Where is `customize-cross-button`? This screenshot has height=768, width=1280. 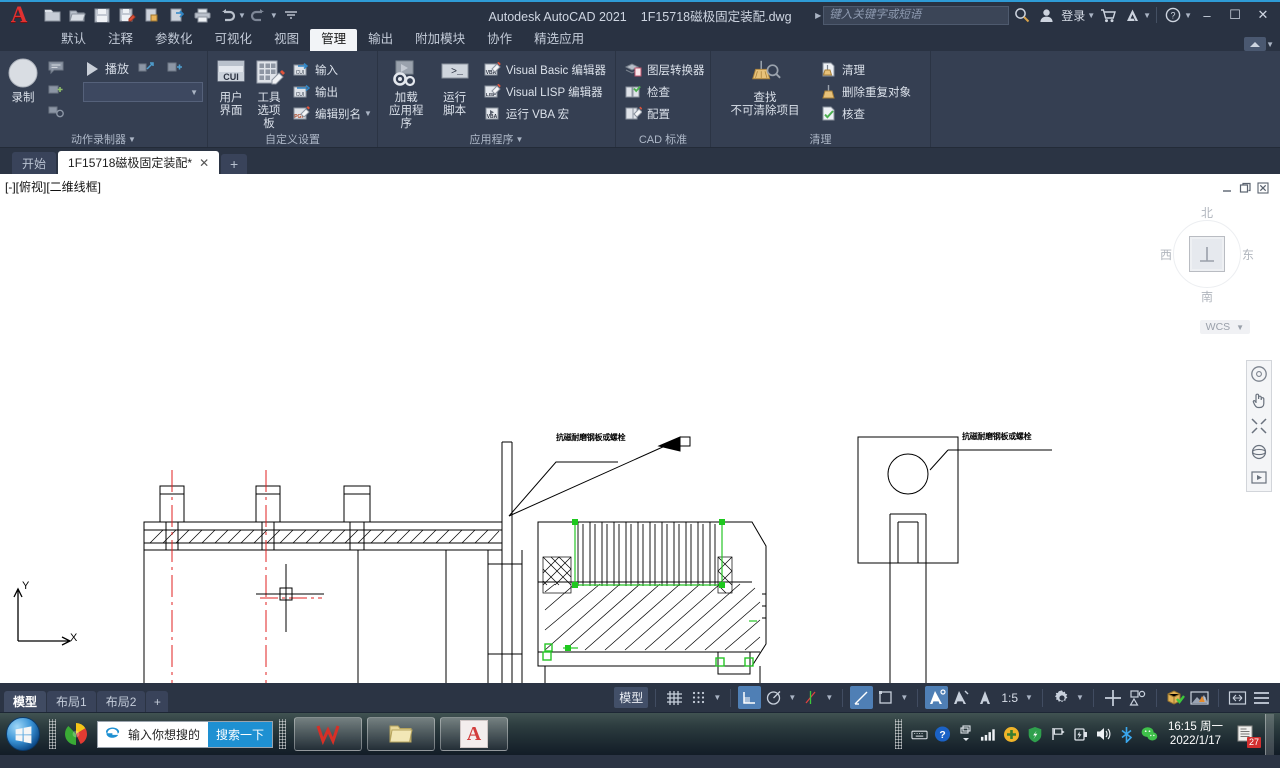
customize-cross-button is located at coordinates (1113, 697).